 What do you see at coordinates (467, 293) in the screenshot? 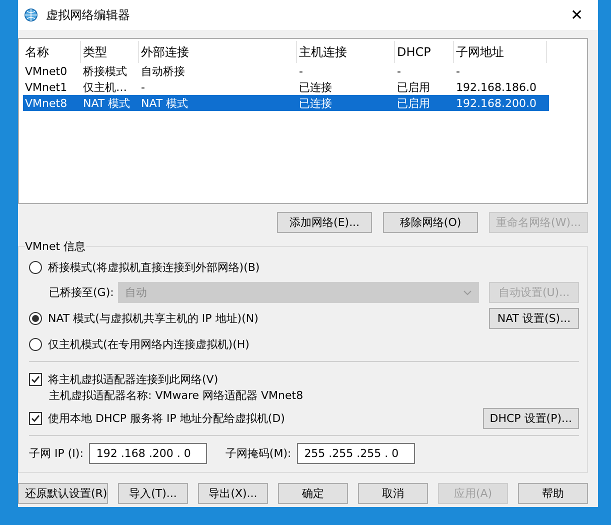
I see `dropdown-caret-icon` at bounding box center [467, 293].